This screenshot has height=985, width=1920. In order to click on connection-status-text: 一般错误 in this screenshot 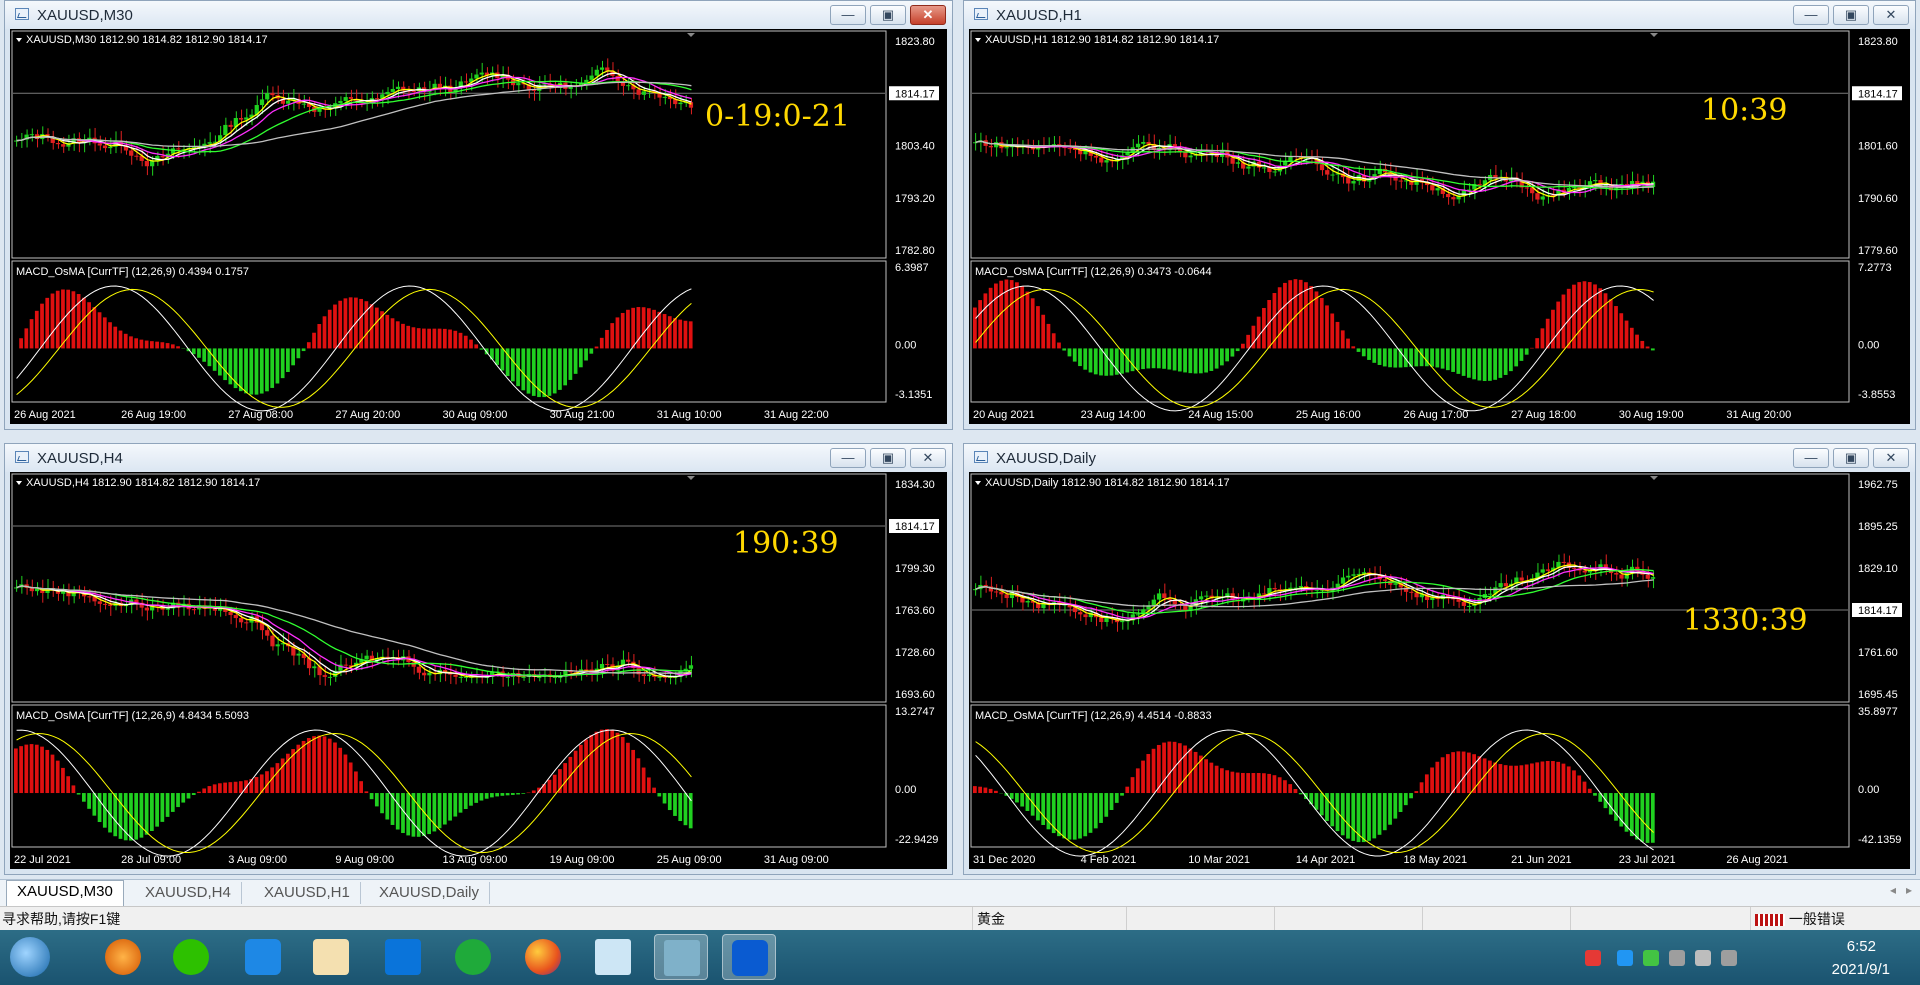, I will do `click(1816, 919)`.